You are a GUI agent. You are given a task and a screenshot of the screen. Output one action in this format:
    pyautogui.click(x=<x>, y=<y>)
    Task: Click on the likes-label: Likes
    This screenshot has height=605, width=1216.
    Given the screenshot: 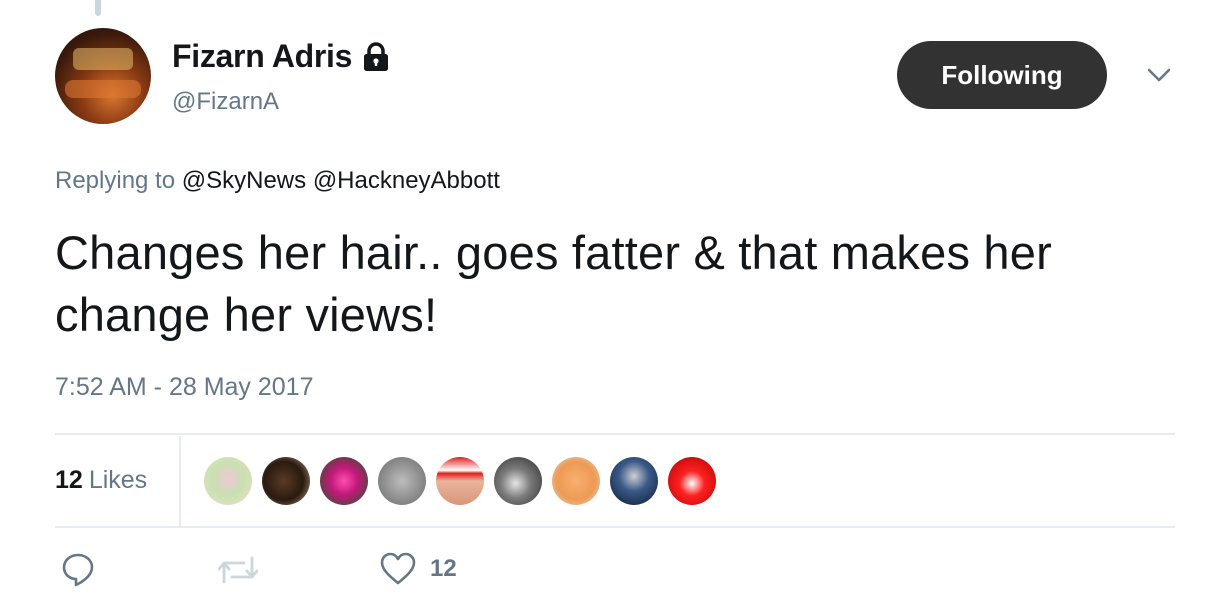 What is the action you would take?
    pyautogui.click(x=118, y=480)
    